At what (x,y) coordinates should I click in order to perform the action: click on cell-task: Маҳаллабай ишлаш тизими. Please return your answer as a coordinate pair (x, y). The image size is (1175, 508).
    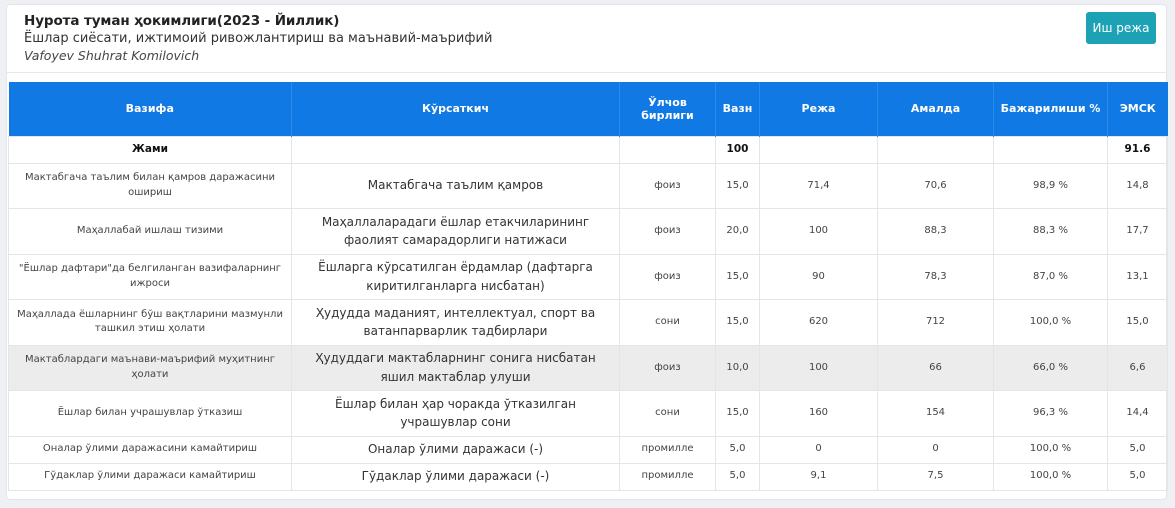
    Looking at the image, I should click on (150, 231).